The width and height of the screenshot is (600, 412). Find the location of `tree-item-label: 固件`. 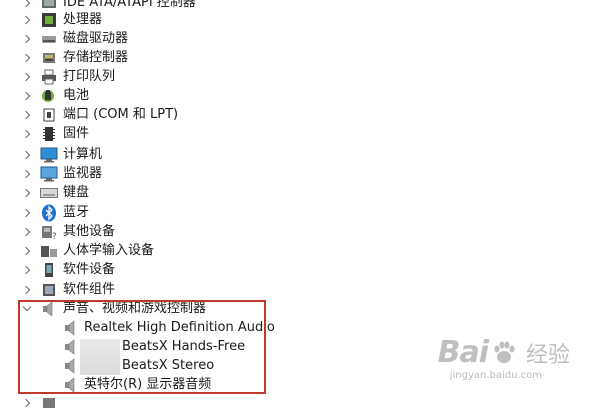

tree-item-label: 固件 is located at coordinates (76, 133).